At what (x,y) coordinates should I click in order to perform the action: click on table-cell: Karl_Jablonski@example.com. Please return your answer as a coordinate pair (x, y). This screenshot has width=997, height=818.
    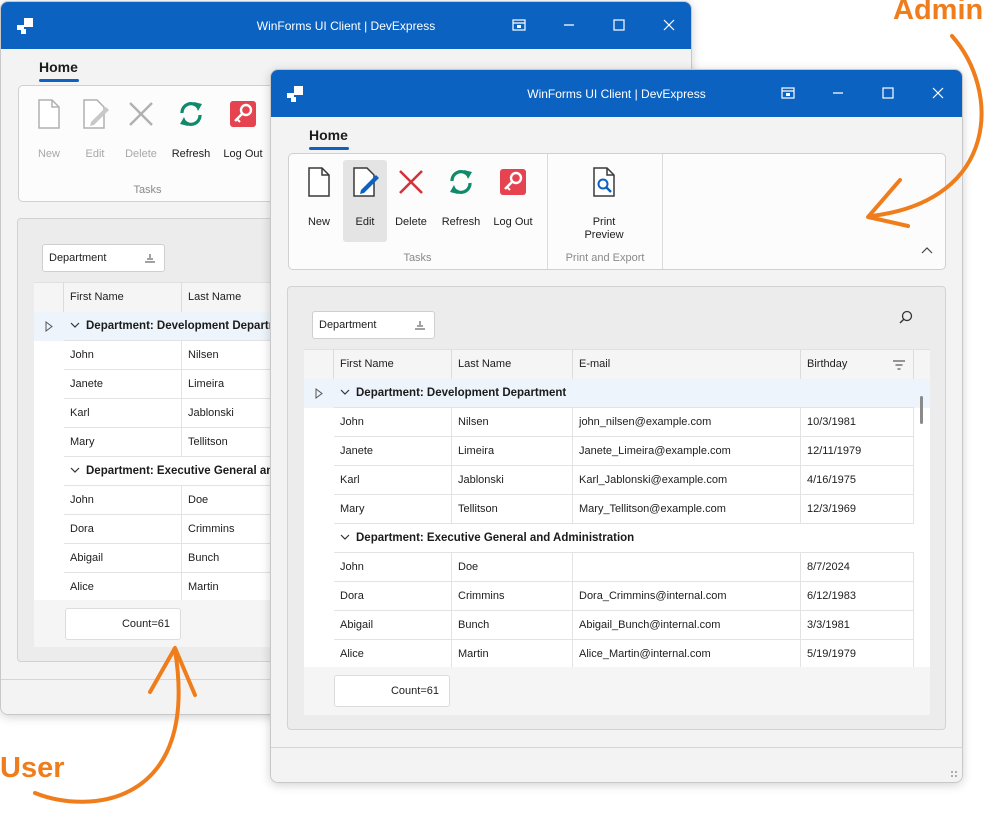
    Looking at the image, I should click on (687, 480).